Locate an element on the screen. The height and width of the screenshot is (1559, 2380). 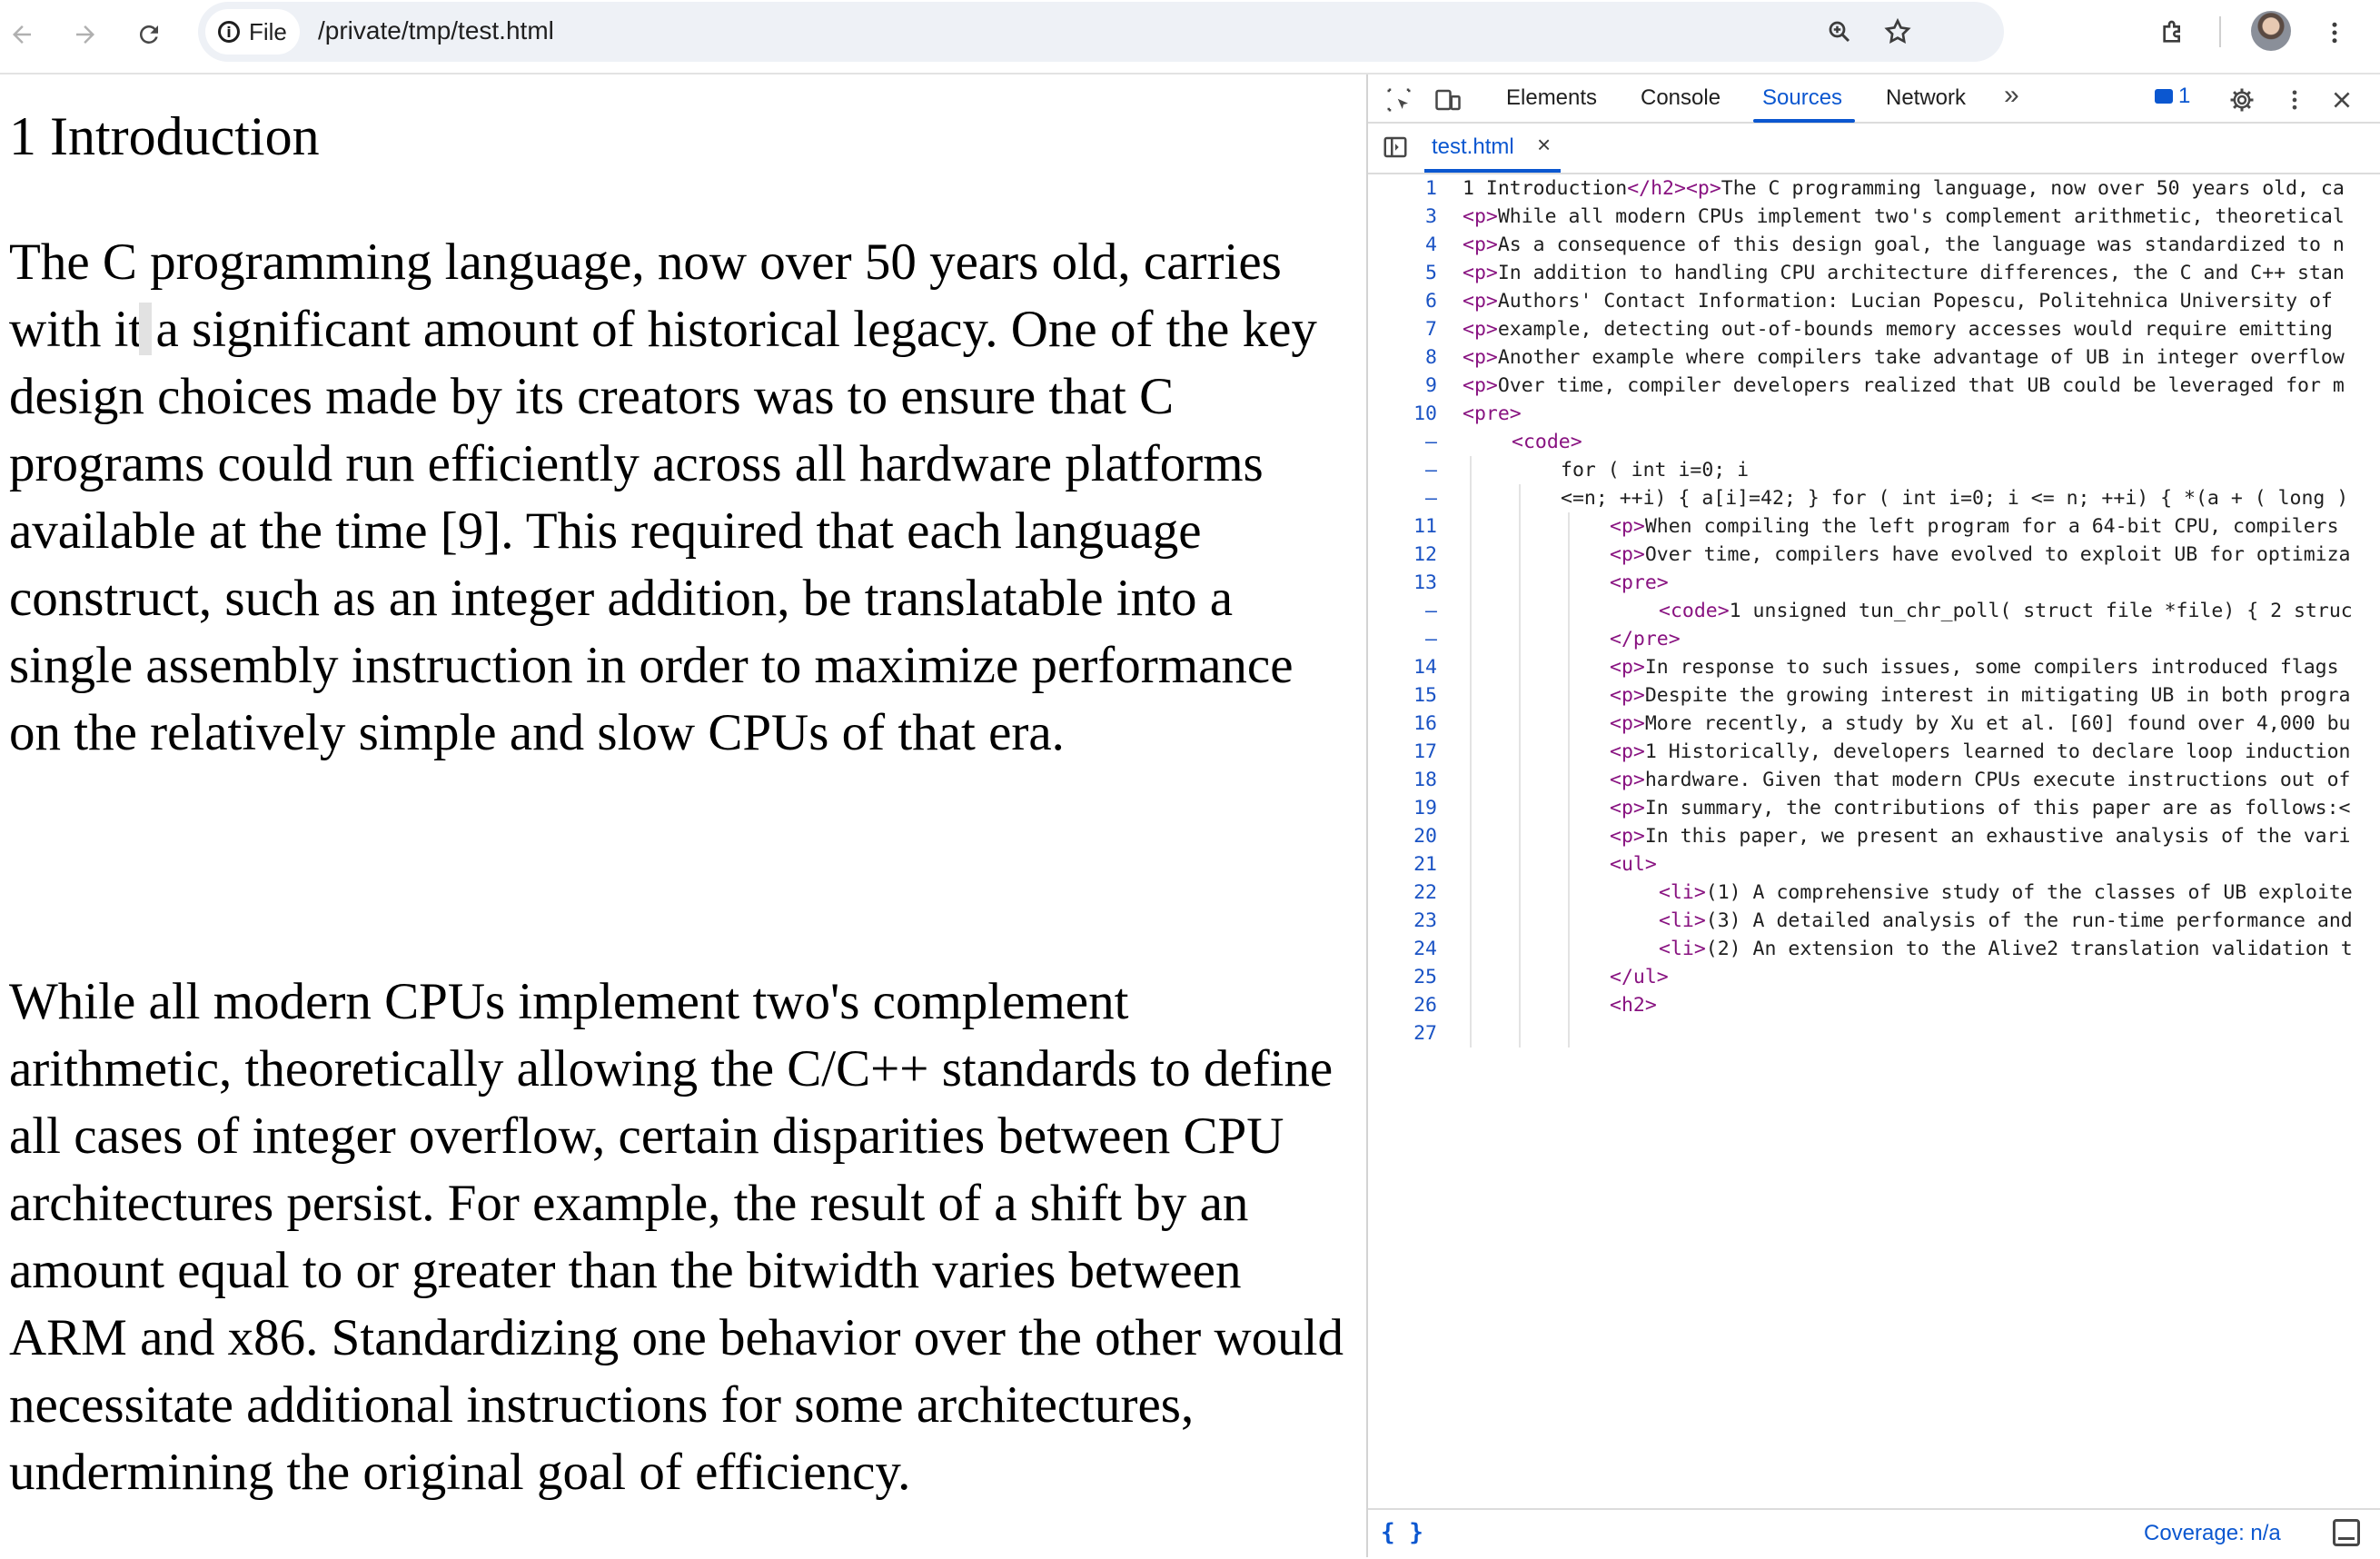
forward-button is located at coordinates (85, 34).